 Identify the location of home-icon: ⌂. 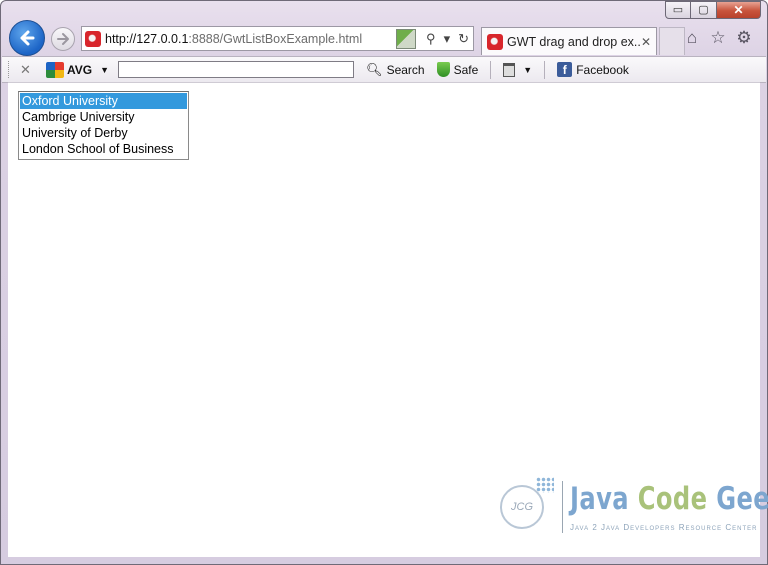
(692, 38).